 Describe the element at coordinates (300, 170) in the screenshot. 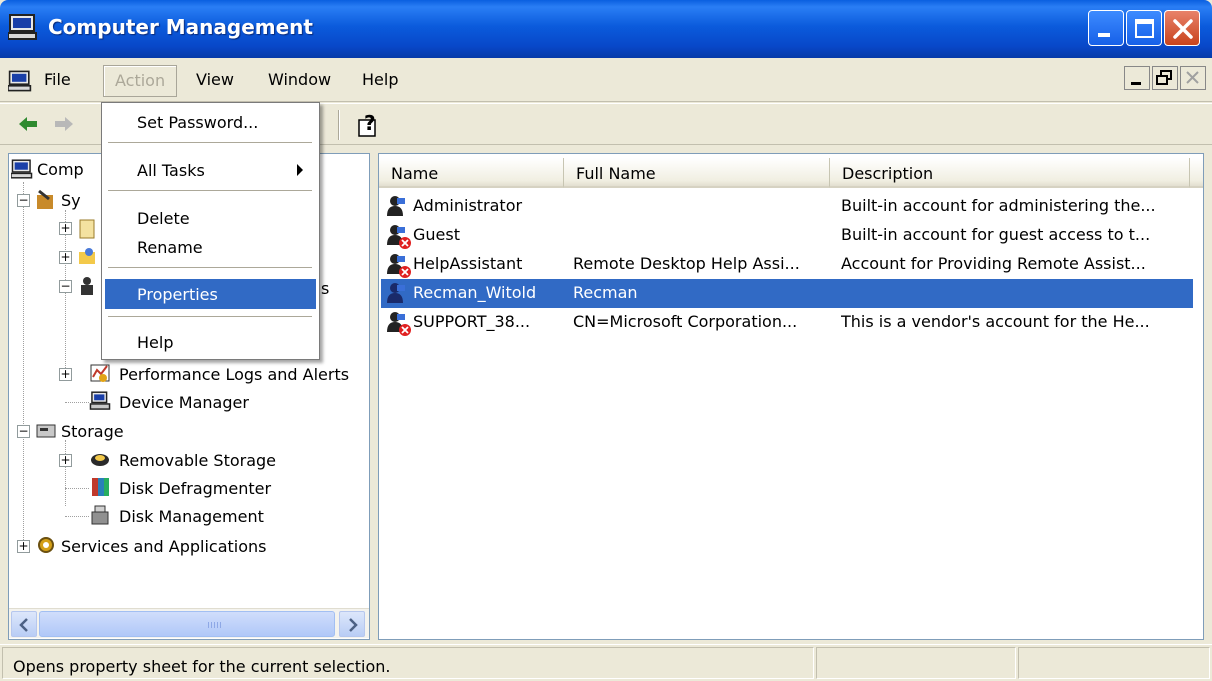

I see `submenu-arrow-icon` at that location.